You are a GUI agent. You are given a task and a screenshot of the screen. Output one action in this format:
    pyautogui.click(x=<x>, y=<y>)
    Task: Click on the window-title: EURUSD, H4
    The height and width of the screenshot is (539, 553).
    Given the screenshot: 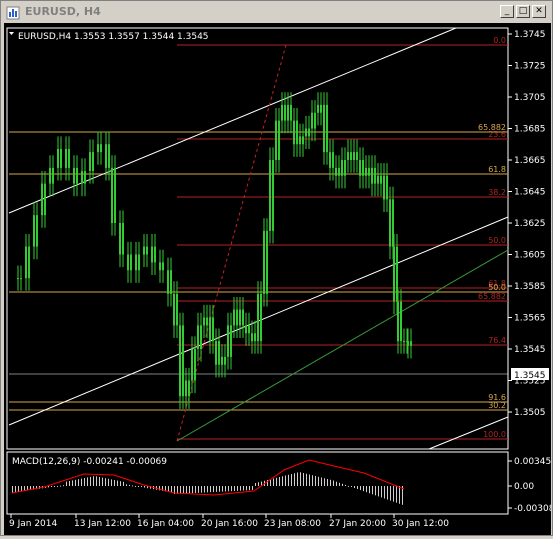 What is the action you would take?
    pyautogui.click(x=63, y=11)
    